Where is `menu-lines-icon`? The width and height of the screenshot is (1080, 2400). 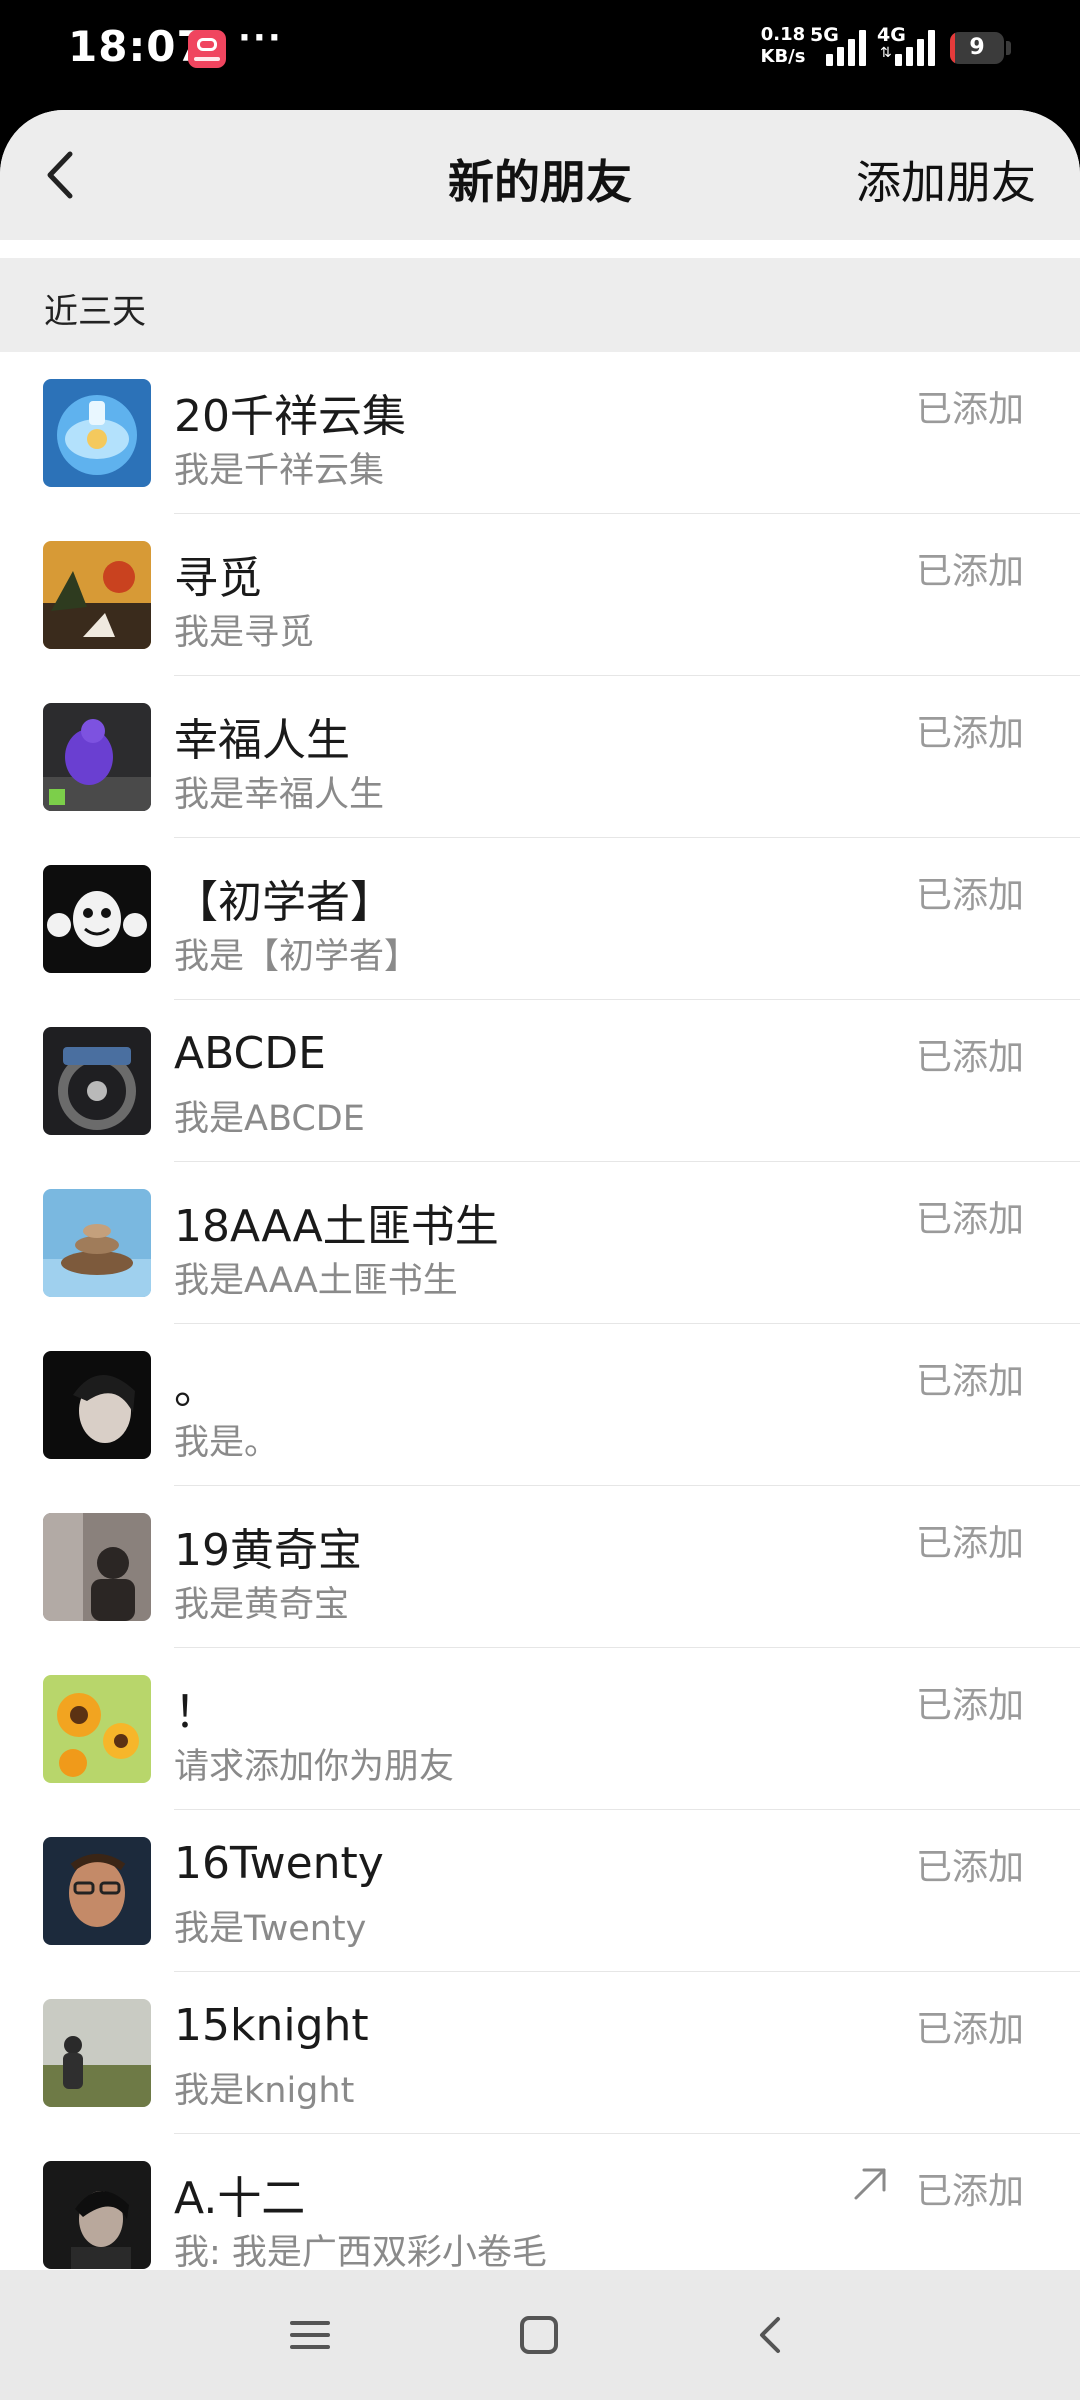 menu-lines-icon is located at coordinates (310, 2335).